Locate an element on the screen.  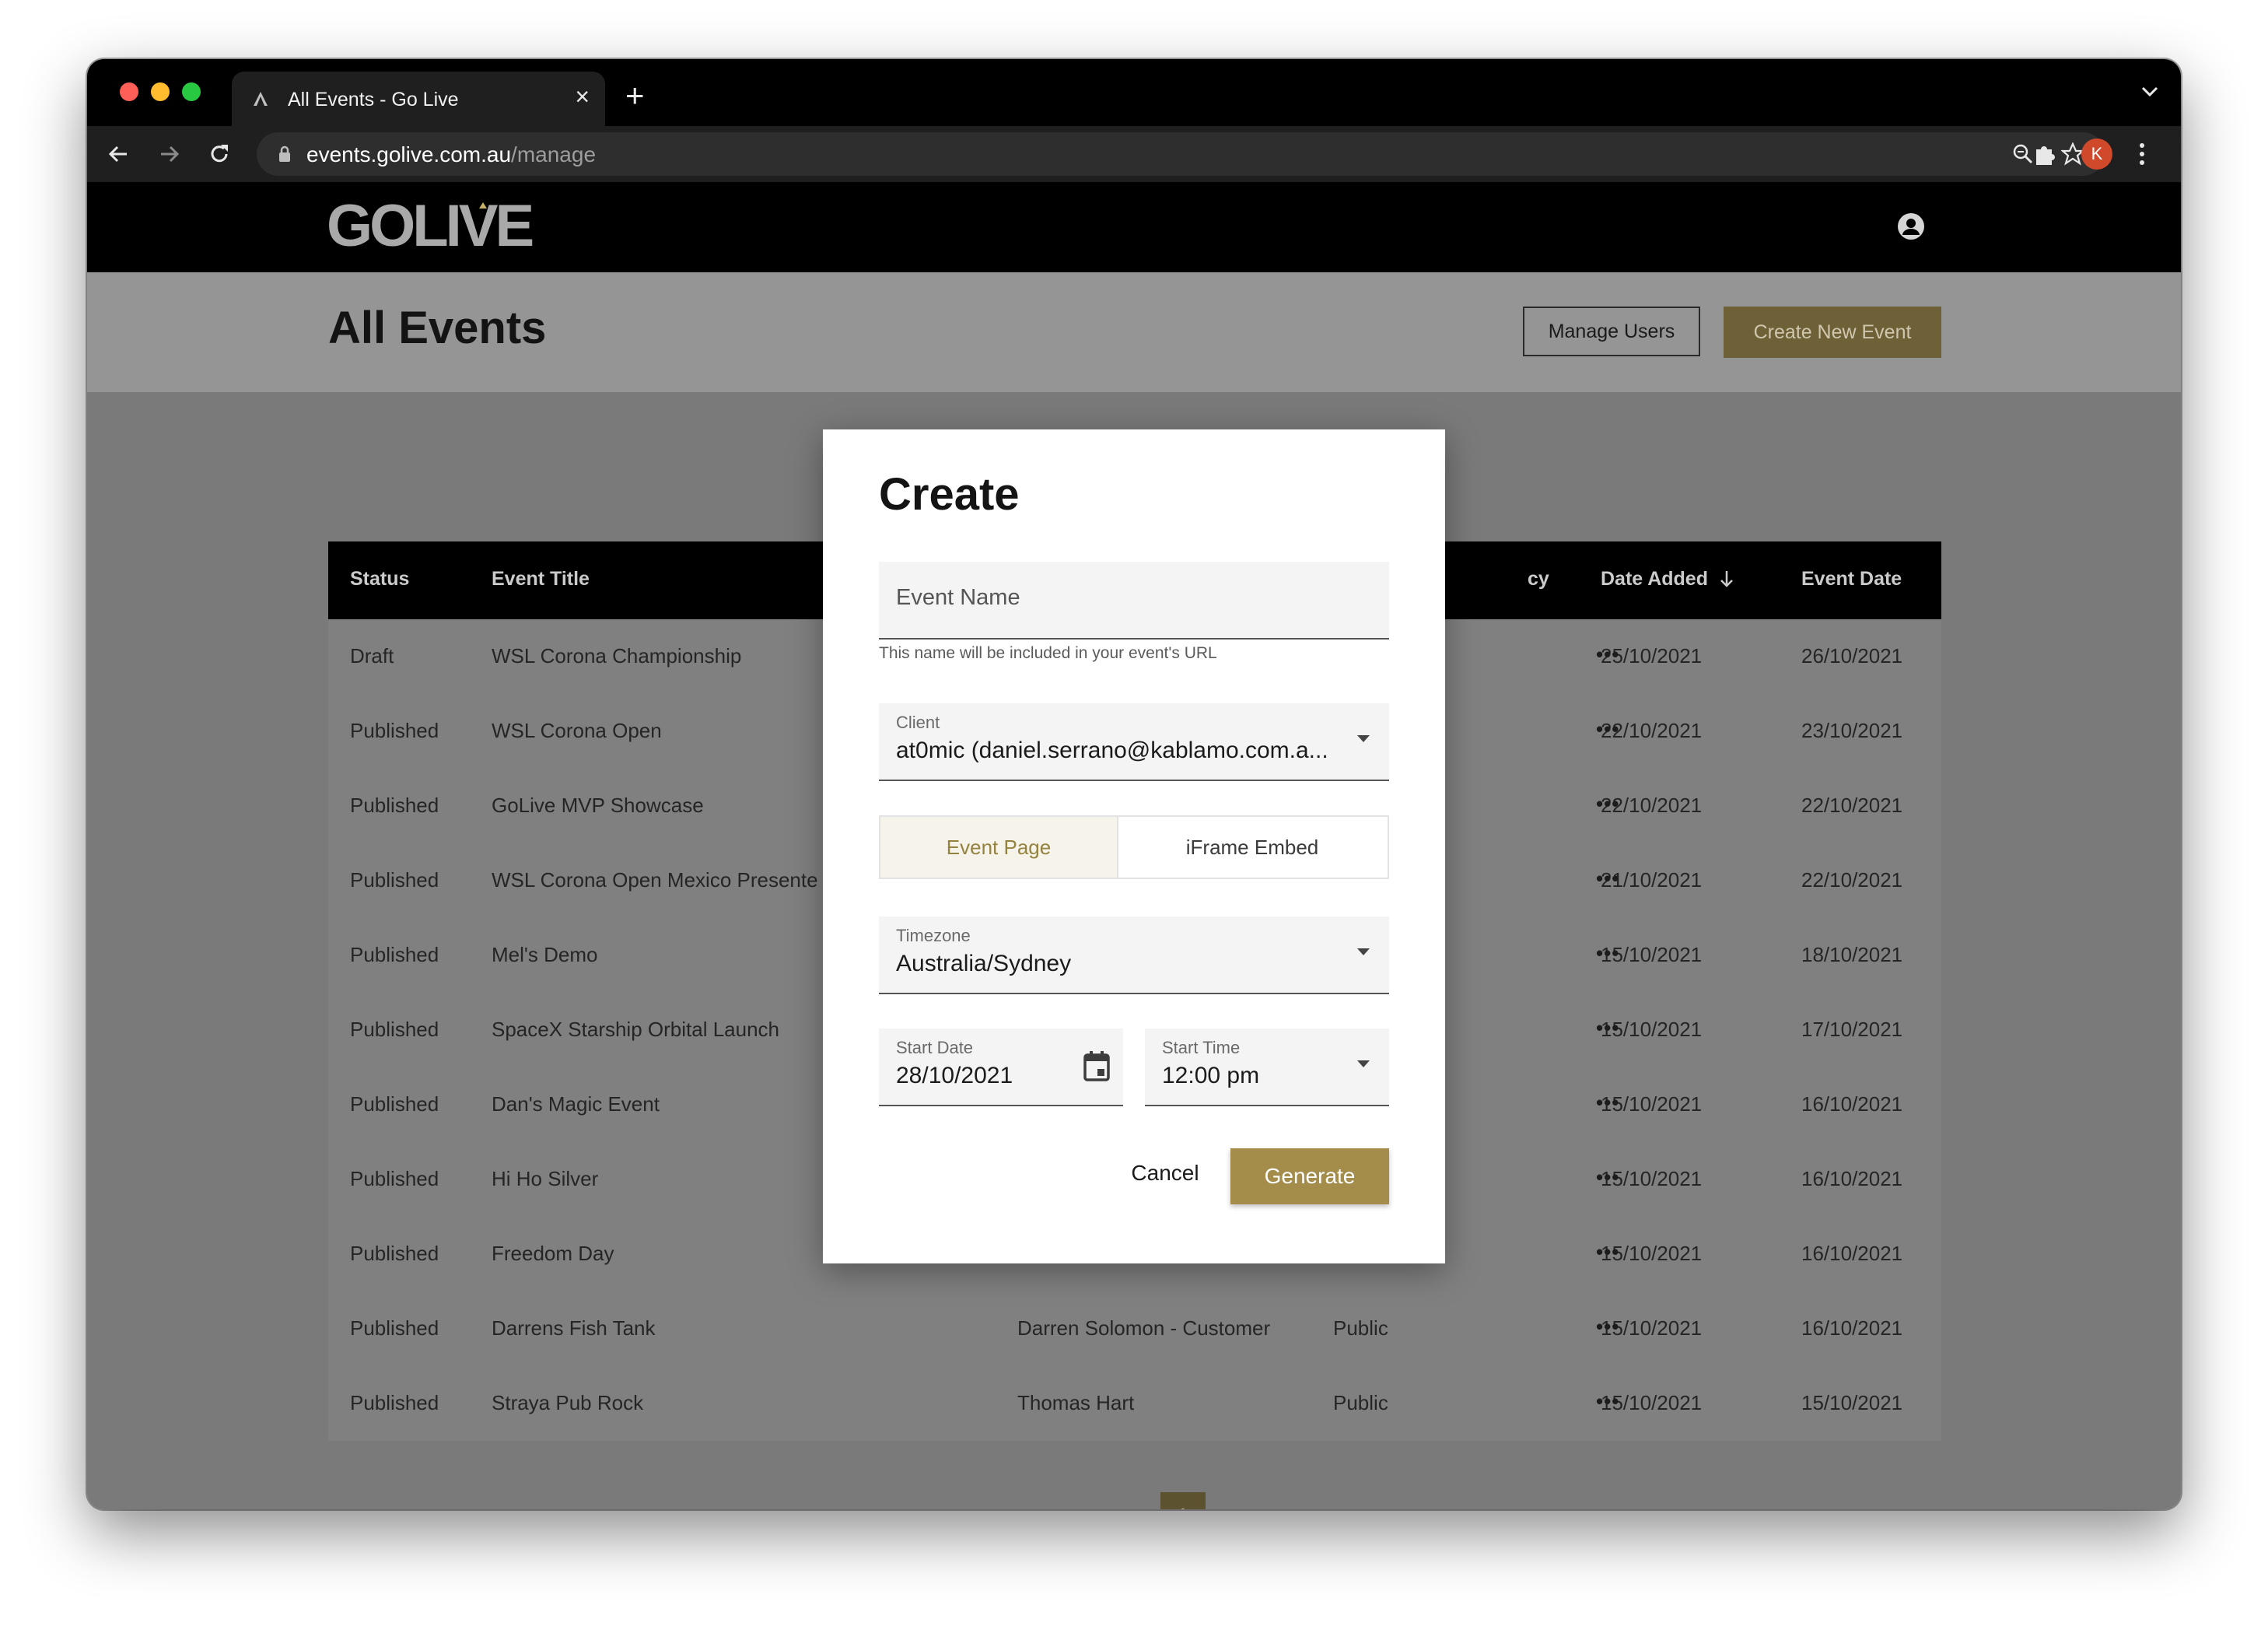
pagination: ‹ 1 › is located at coordinates (1223, 1500).